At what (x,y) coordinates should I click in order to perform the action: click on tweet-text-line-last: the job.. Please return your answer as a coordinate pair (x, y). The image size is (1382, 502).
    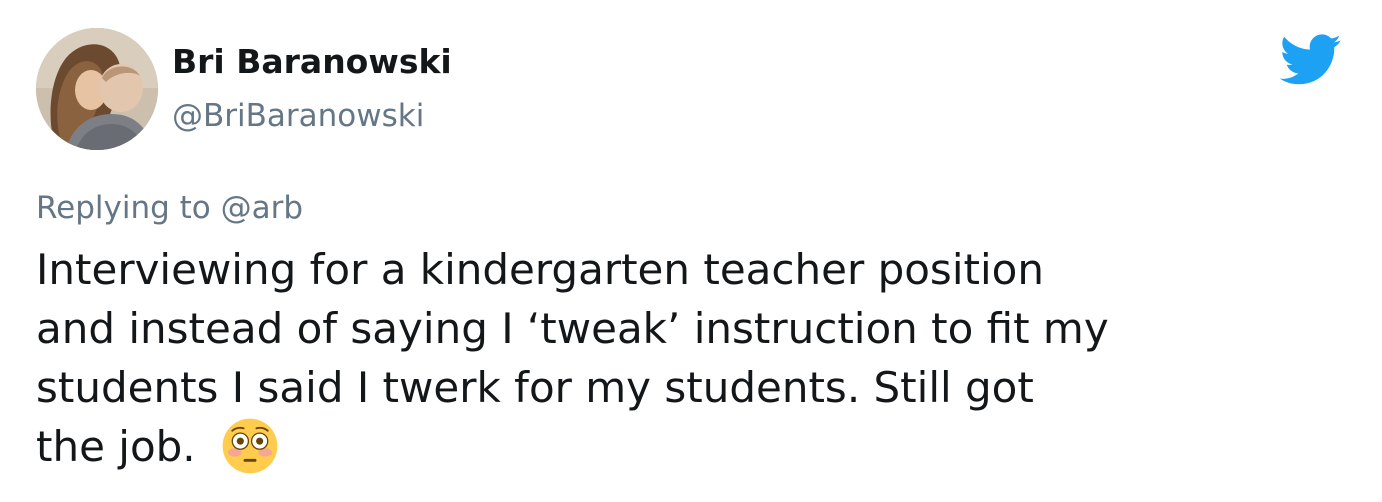
    Looking at the image, I should click on (696, 446).